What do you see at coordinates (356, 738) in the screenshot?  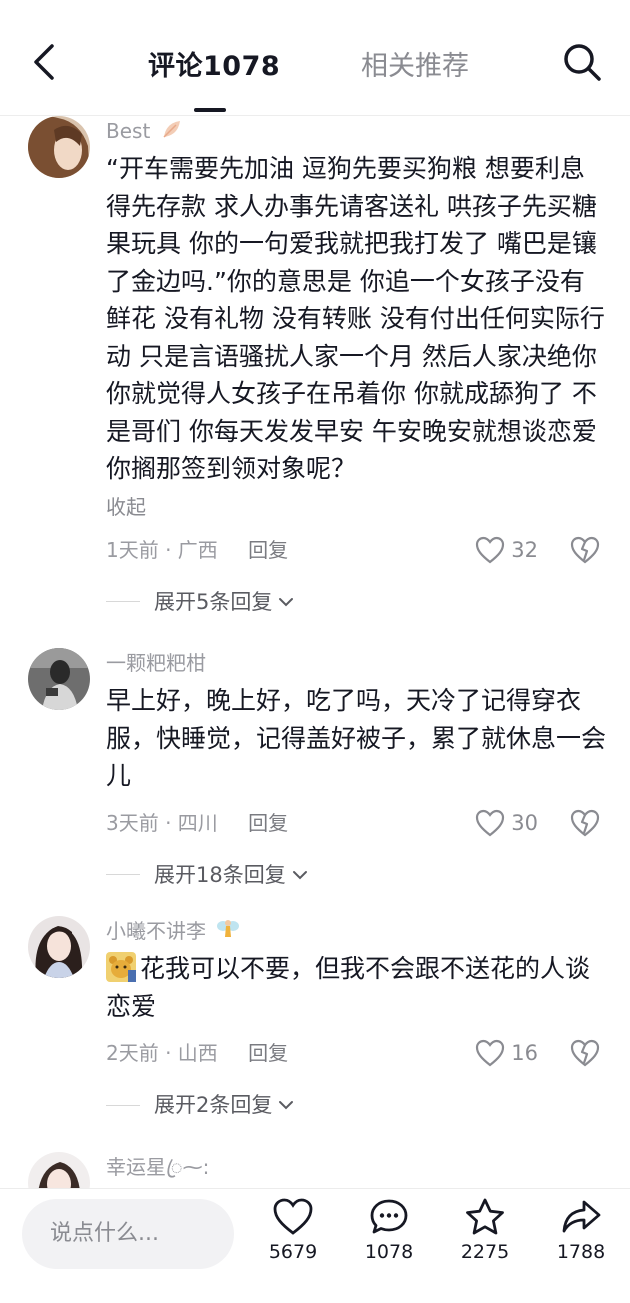 I see `comment-text: 早上好，晚上好，吃了吗，天冷了记得穿衣服，快睡觉，记得盖好被子，累了就休息一会儿` at bounding box center [356, 738].